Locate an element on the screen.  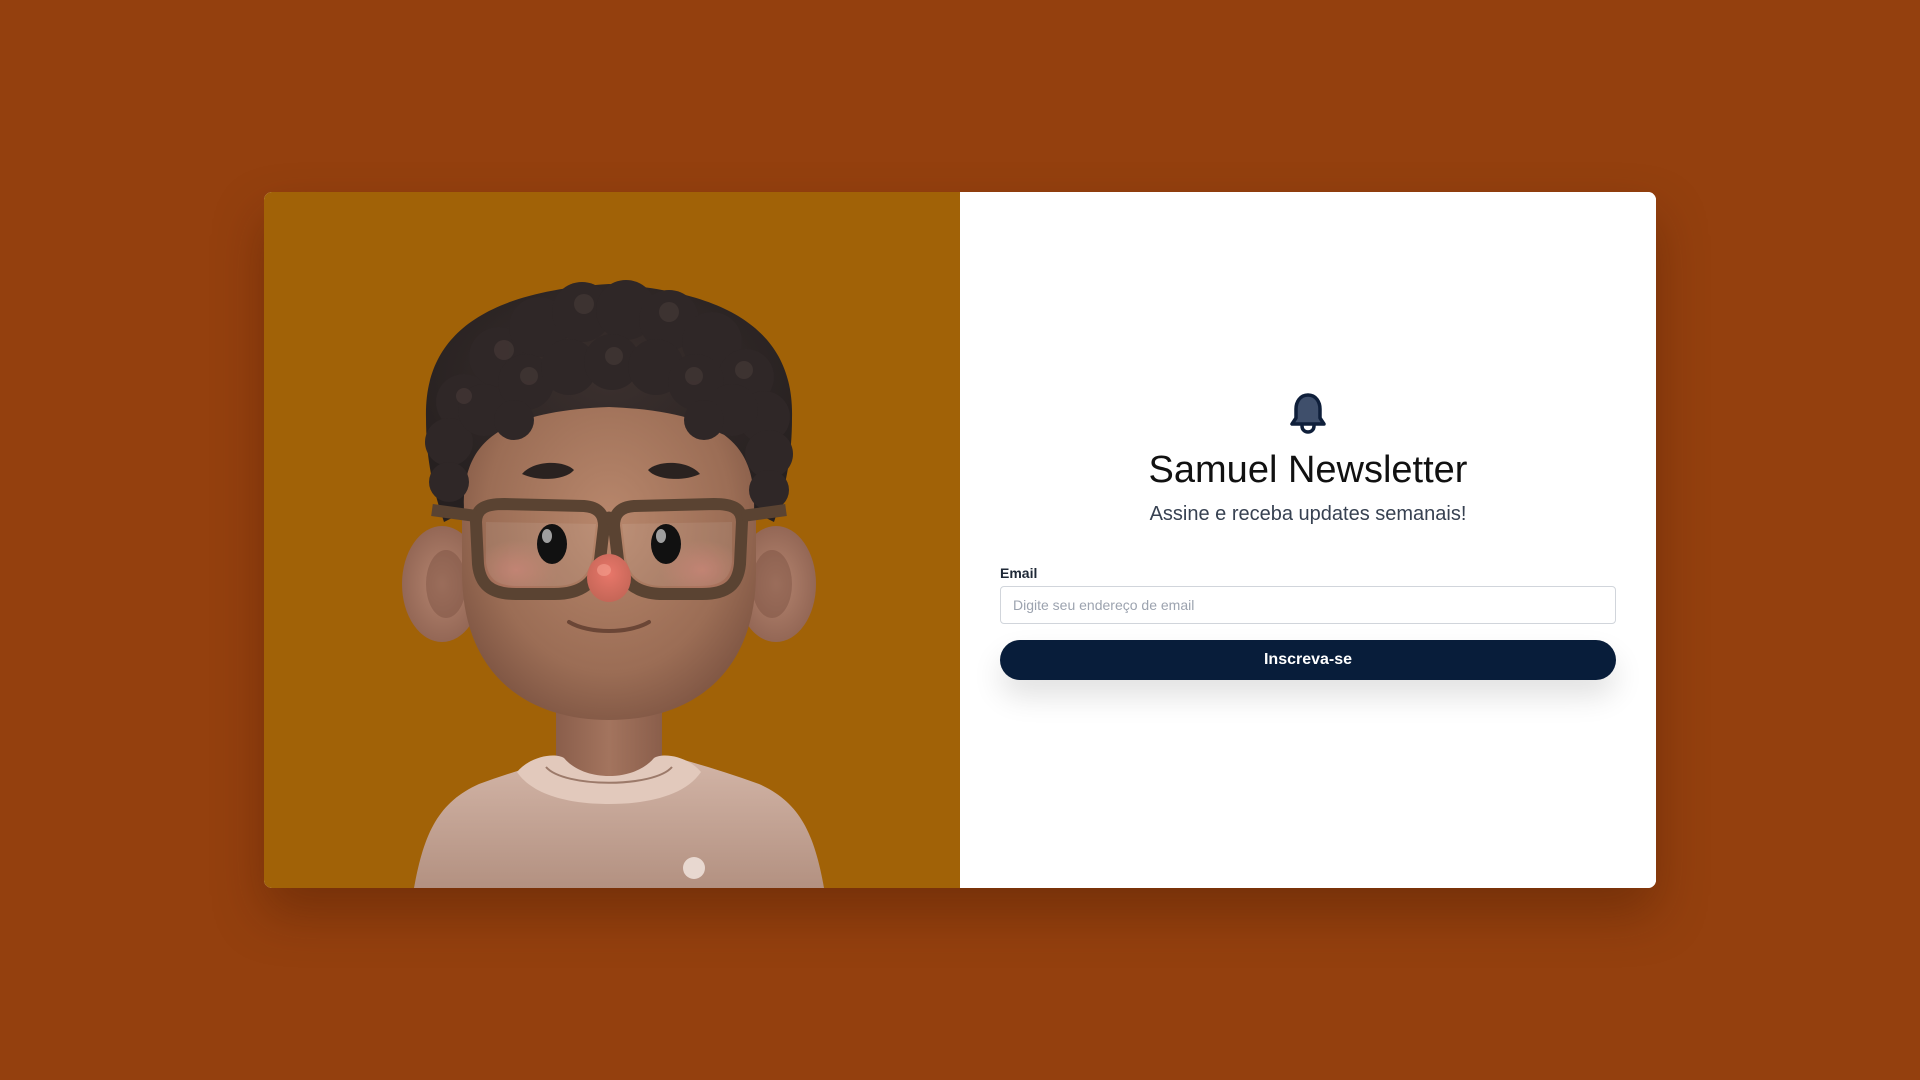
bell-icon is located at coordinates (1308, 413).